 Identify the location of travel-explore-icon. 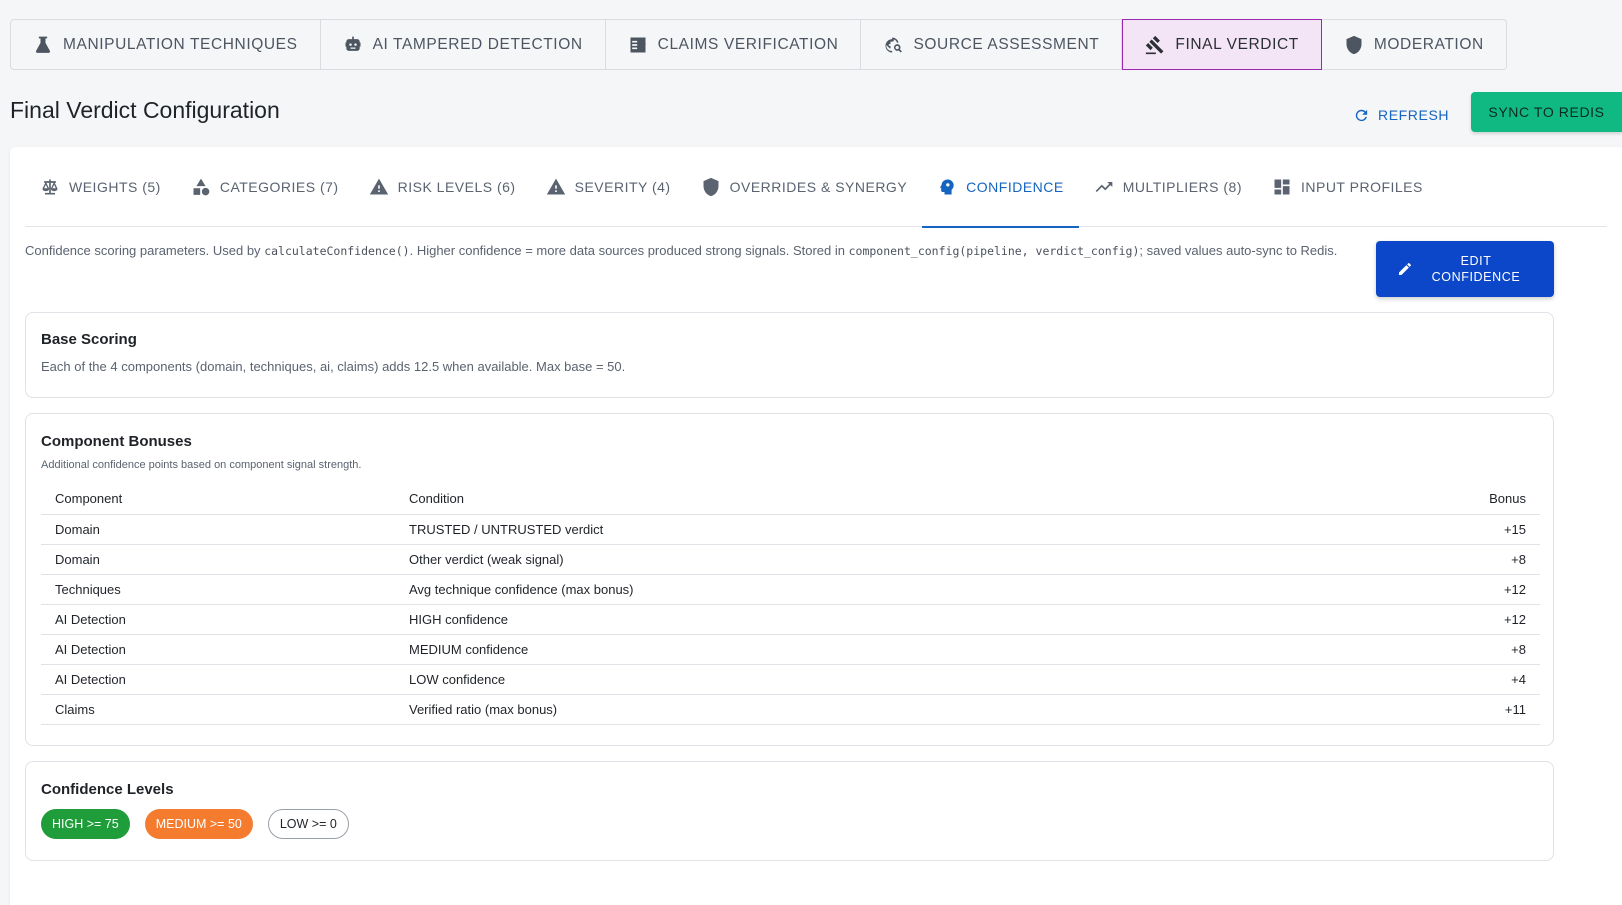
(894, 44).